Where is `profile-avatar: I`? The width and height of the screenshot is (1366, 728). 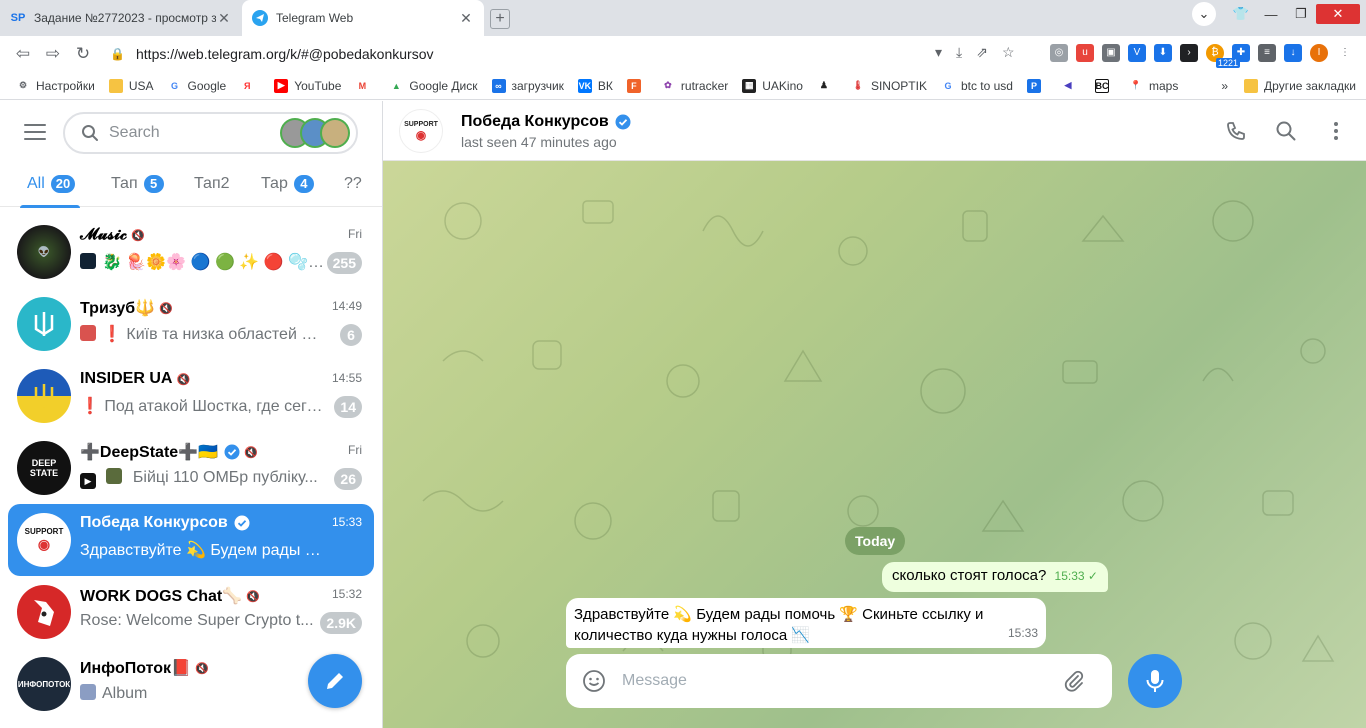
profile-avatar: I is located at coordinates (1319, 53).